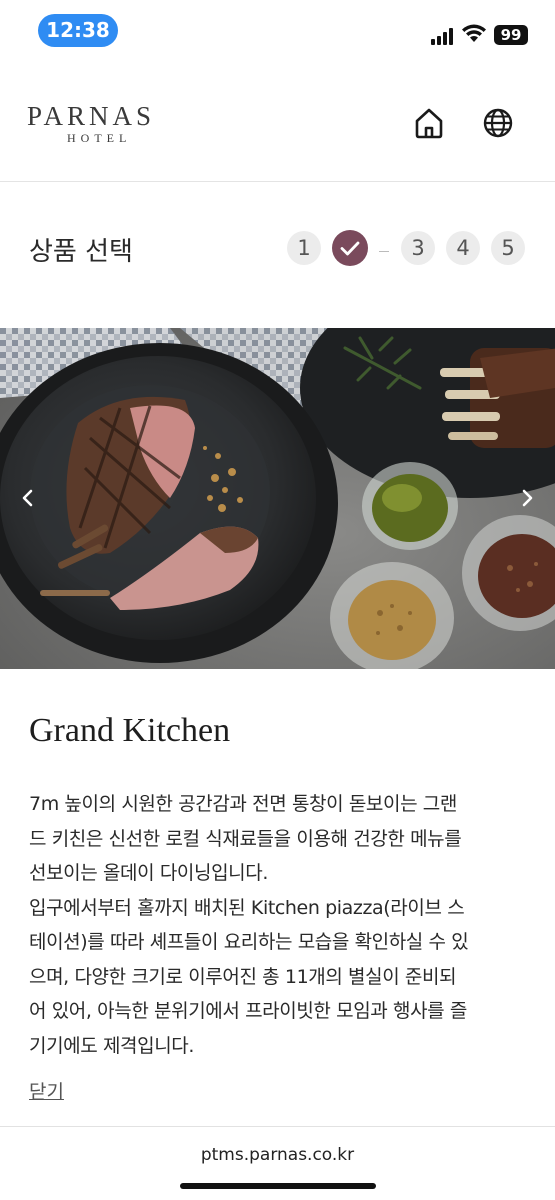 The width and height of the screenshot is (555, 1200). Describe the element at coordinates (384, 251) in the screenshot. I see `step-separator` at that location.